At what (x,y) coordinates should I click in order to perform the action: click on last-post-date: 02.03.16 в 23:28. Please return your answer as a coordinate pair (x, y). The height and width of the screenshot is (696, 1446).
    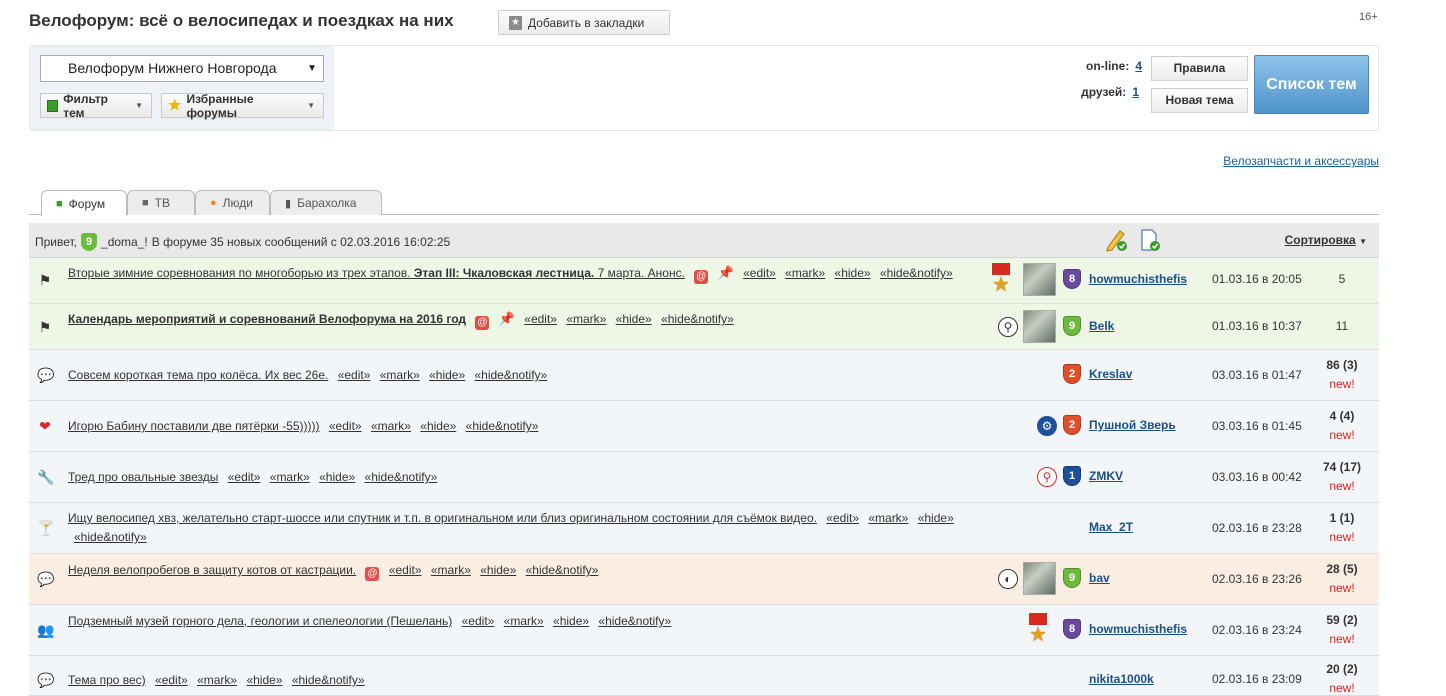
    Looking at the image, I should click on (1257, 528).